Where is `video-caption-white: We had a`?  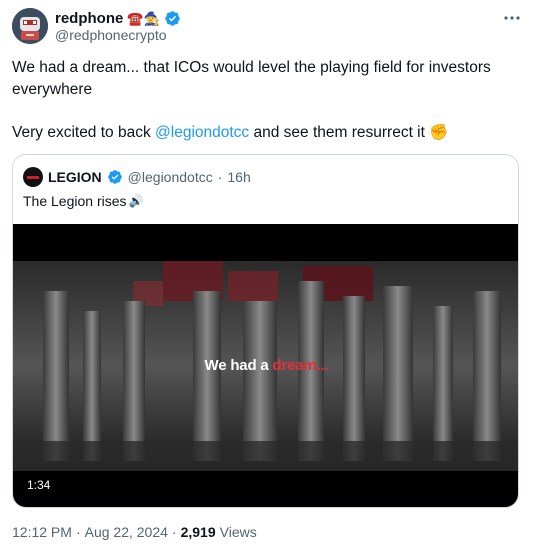 video-caption-white: We had a is located at coordinates (238, 365).